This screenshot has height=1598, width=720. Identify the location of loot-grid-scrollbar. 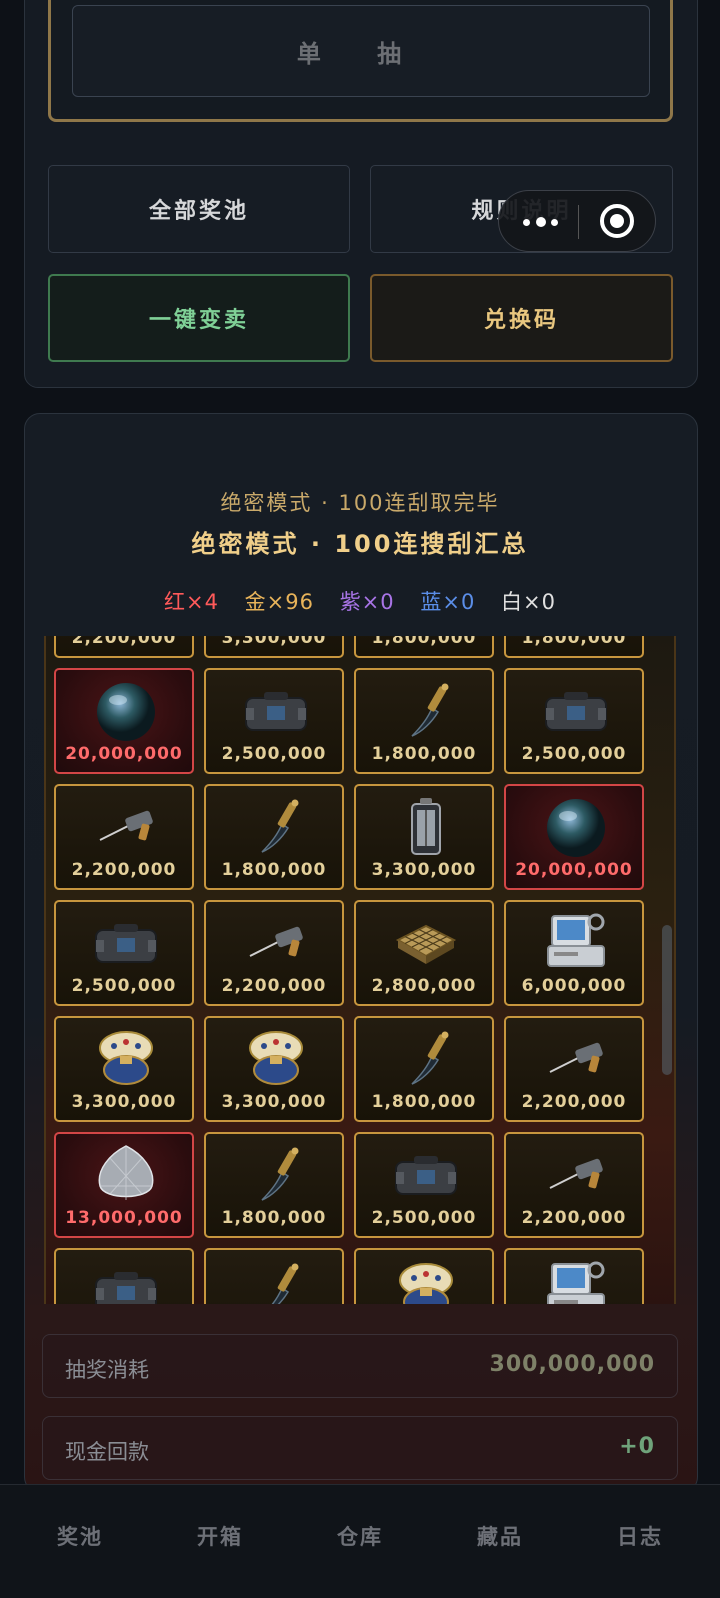
(667, 1000).